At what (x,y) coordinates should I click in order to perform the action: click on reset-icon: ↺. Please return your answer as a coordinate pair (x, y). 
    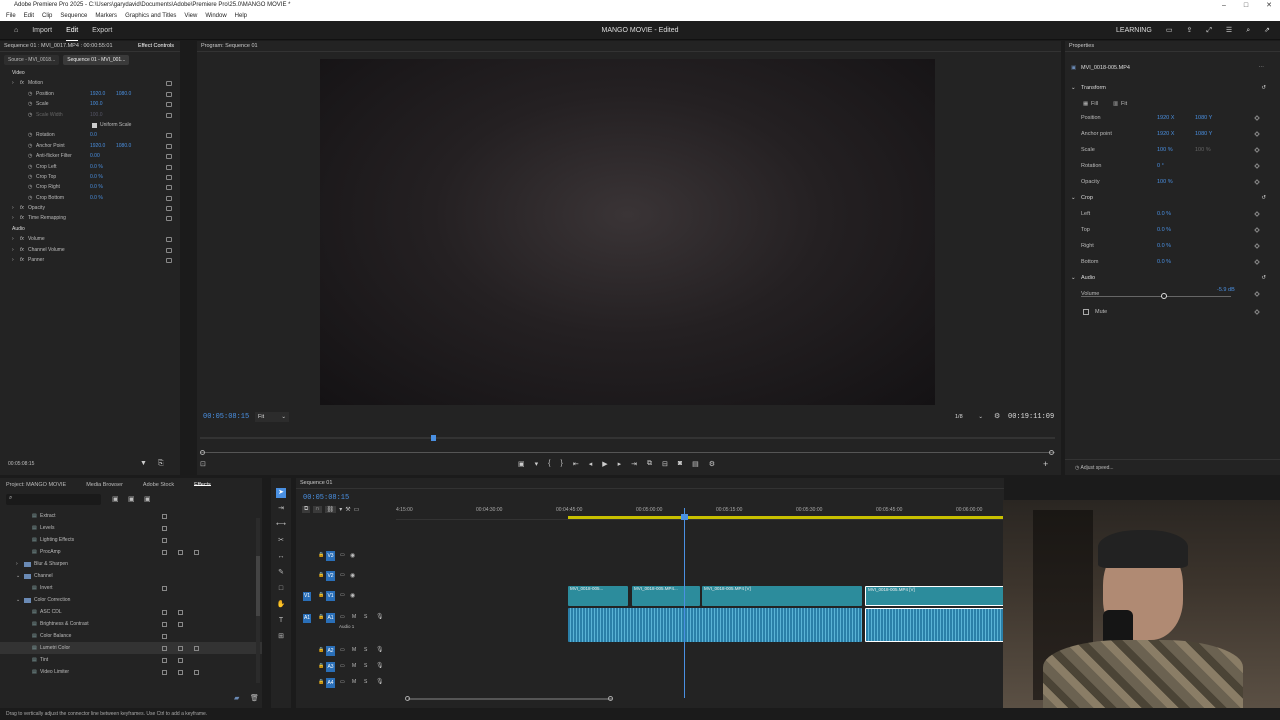
    Looking at the image, I should click on (1263, 198).